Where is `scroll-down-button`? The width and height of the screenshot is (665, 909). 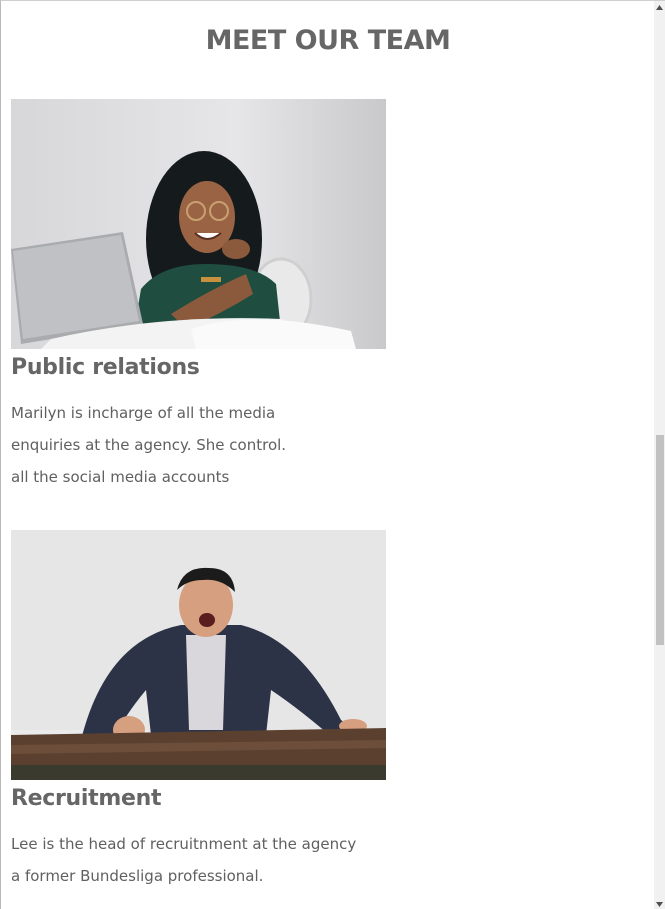
scroll-down-button is located at coordinates (659, 903).